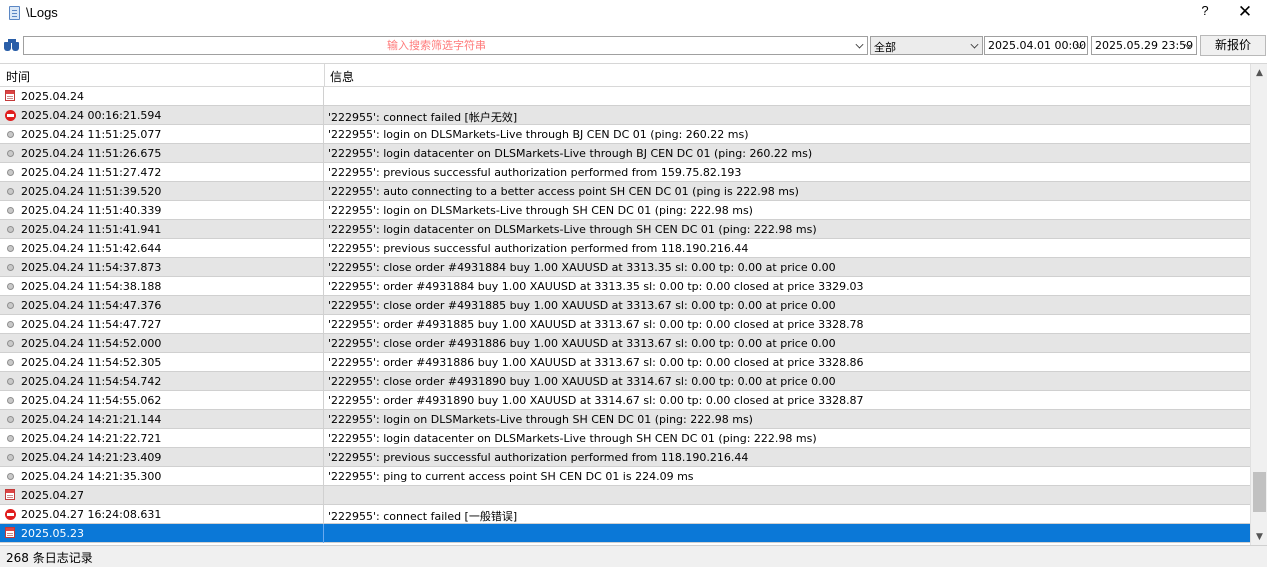  Describe the element at coordinates (18, 76) in the screenshot. I see `column-header-time: 时间` at that location.